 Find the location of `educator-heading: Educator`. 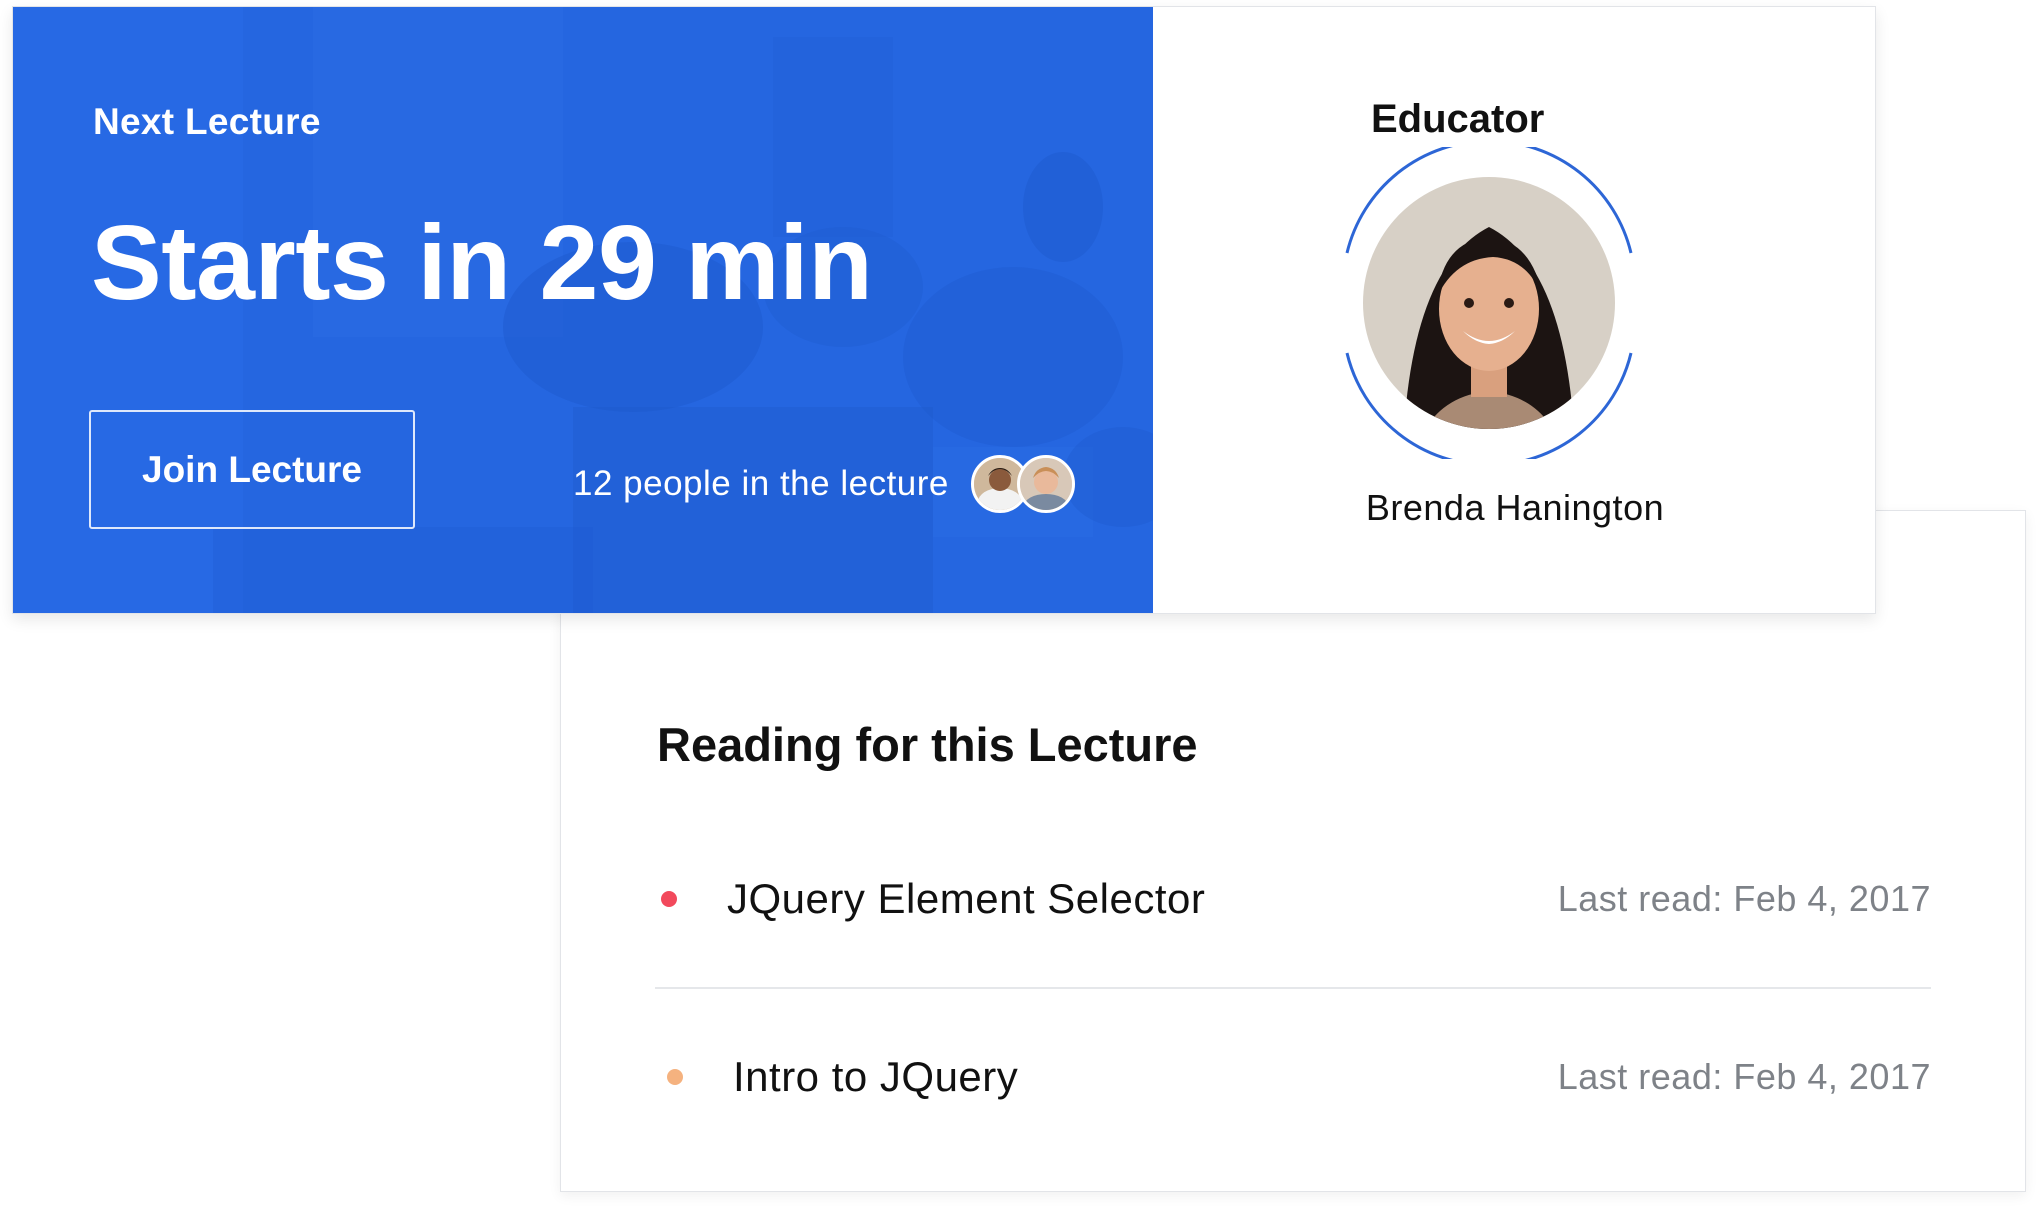

educator-heading: Educator is located at coordinates (1458, 119).